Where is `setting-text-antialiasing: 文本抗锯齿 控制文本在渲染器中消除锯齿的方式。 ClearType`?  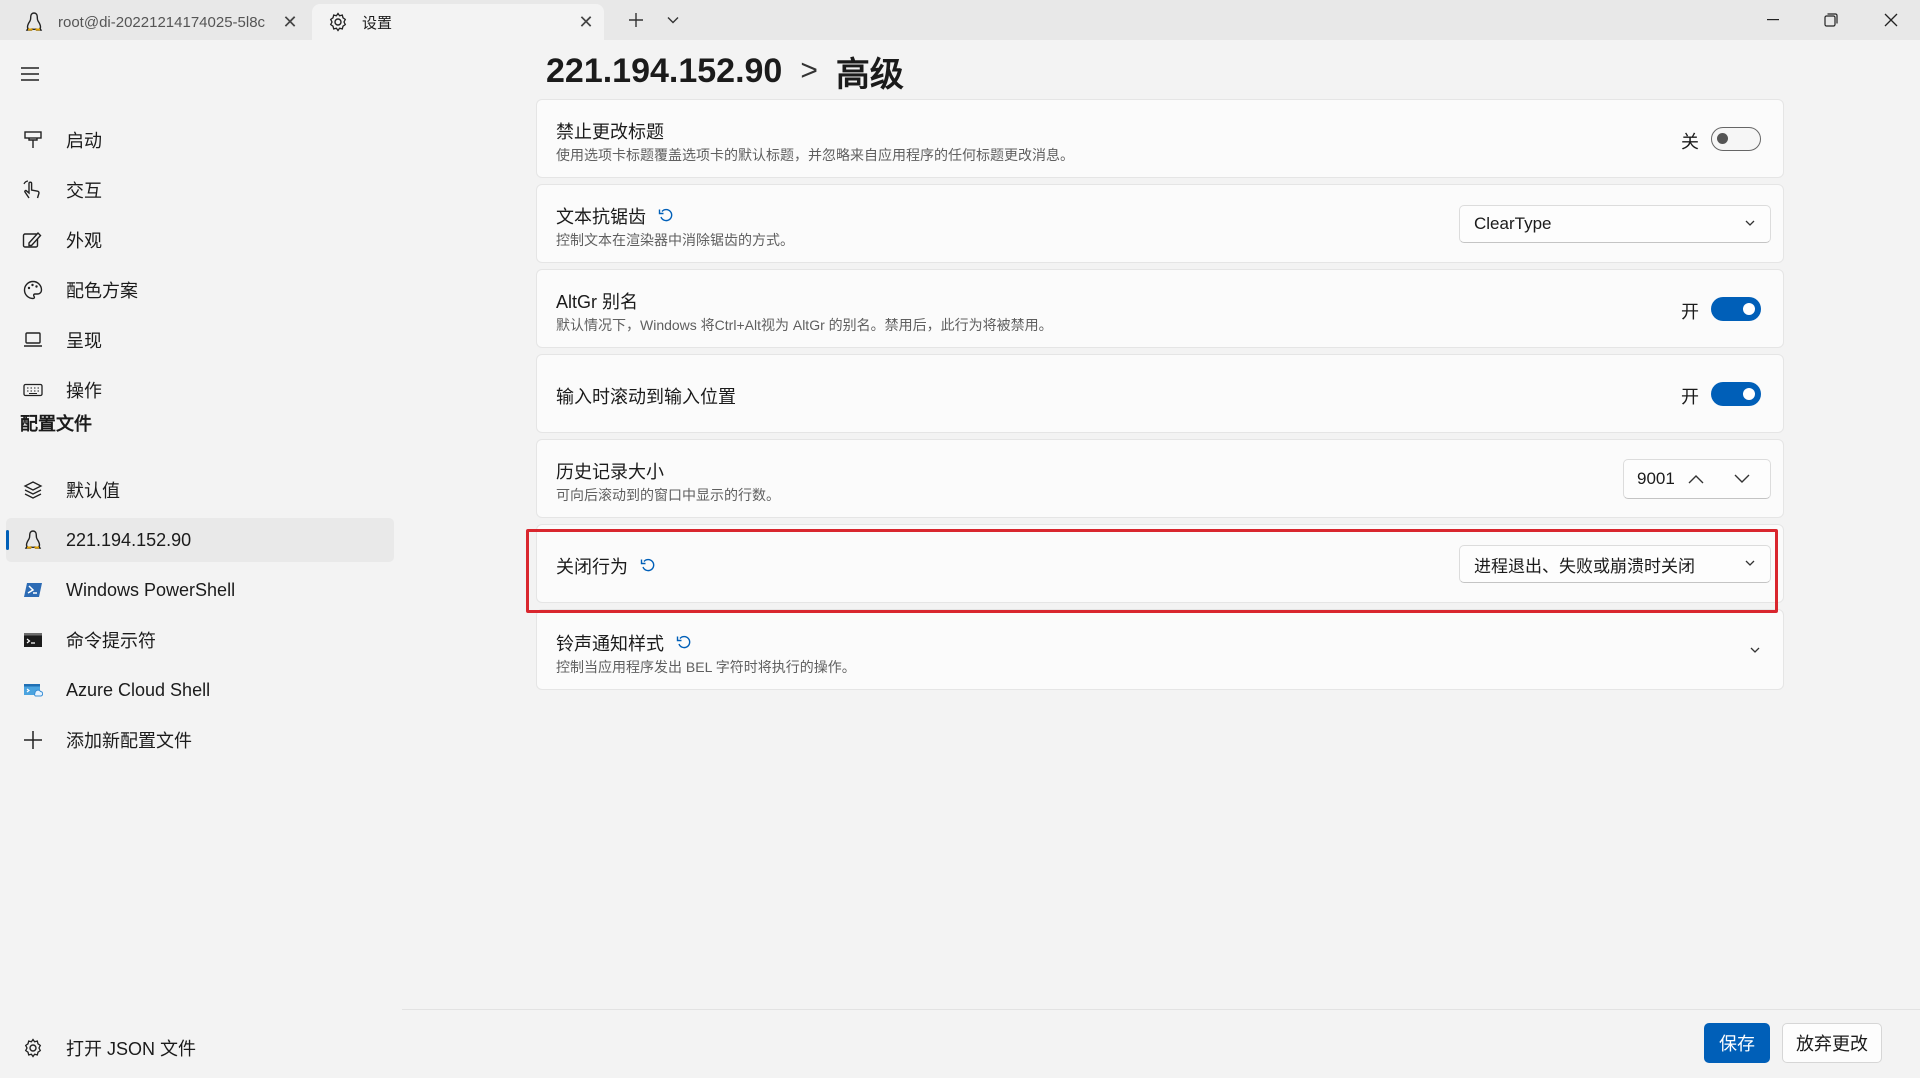 setting-text-antialiasing: 文本抗锯齿 控制文本在渲染器中消除锯齿的方式。 ClearType is located at coordinates (1160, 223).